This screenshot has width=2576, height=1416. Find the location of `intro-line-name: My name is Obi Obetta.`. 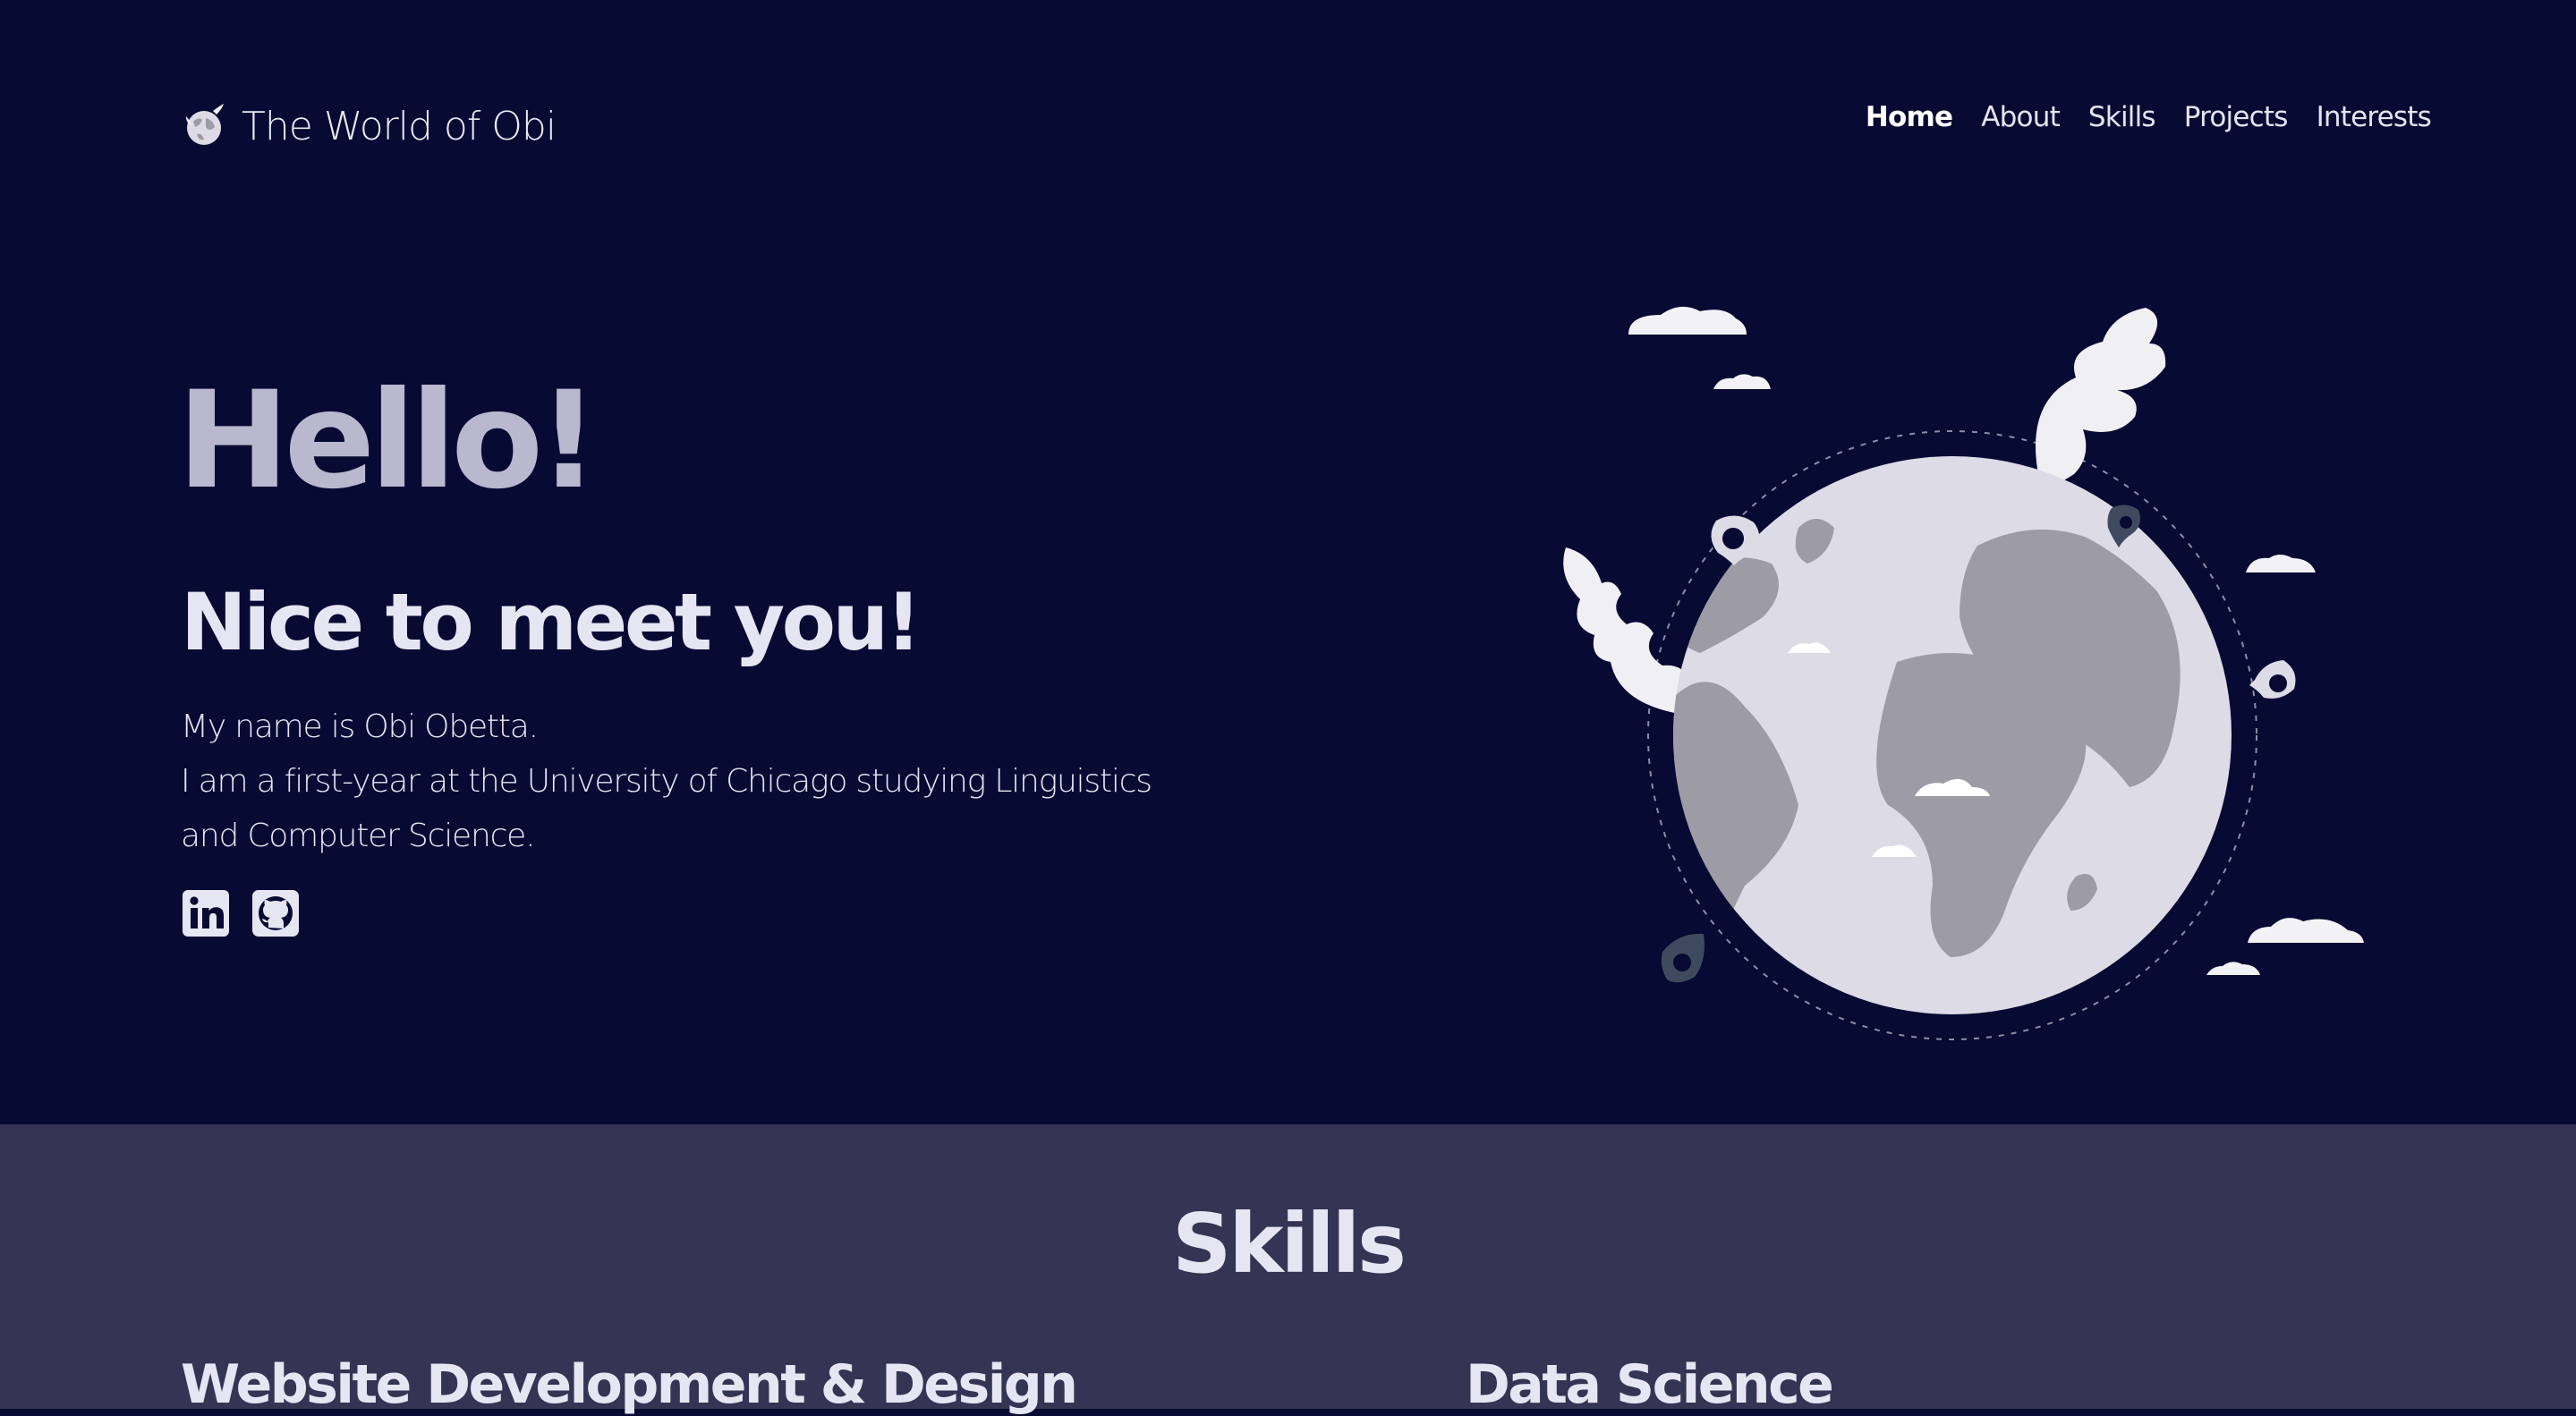

intro-line-name: My name is Obi Obetta. is located at coordinates (360, 726).